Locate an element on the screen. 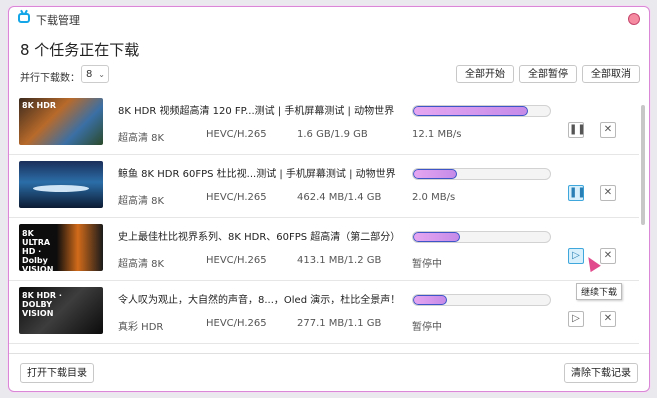 Image resolution: width=657 pixels, height=398 pixels. open-download-folder-button: 打开下载目录 is located at coordinates (57, 373).